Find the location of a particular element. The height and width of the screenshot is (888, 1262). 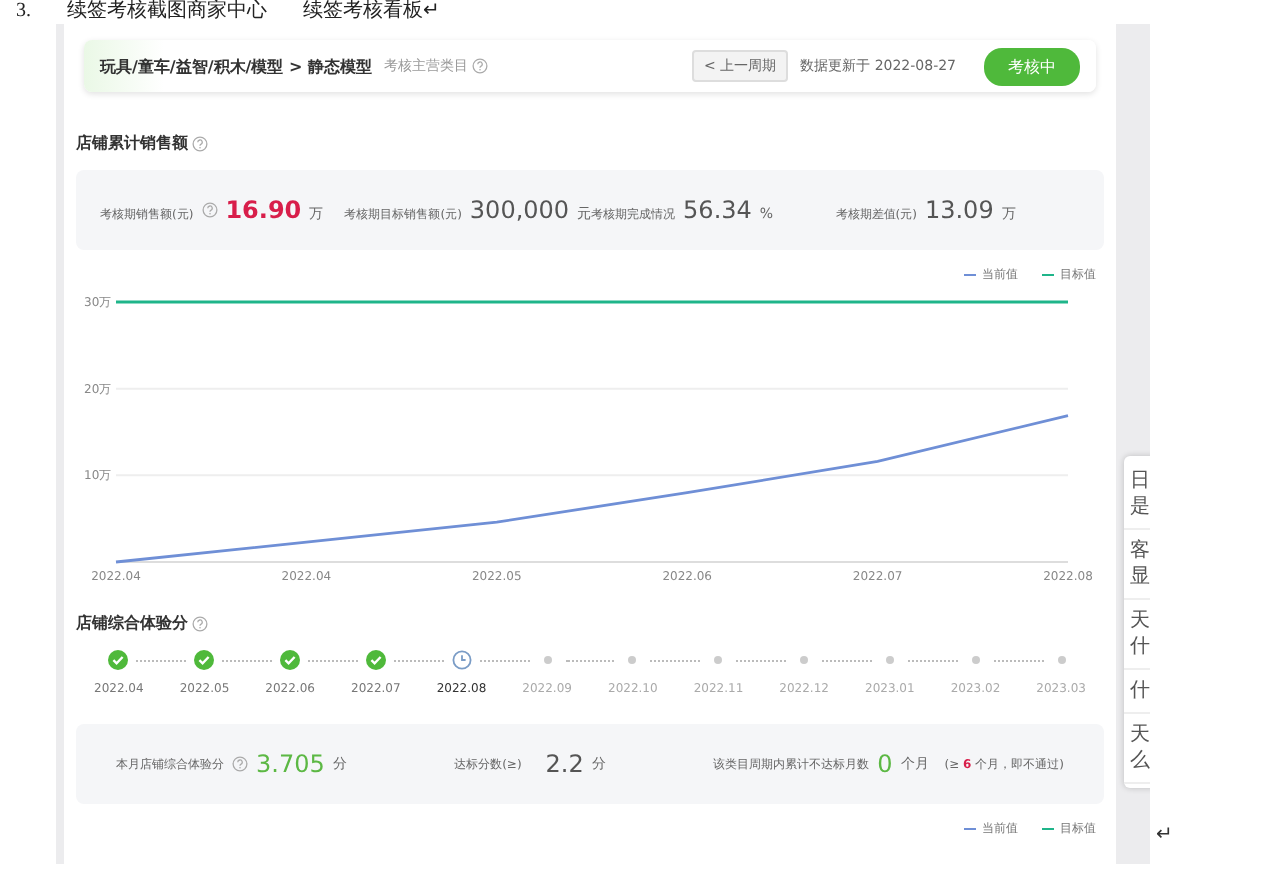

stat-value: 300,000 is located at coordinates (519, 210).